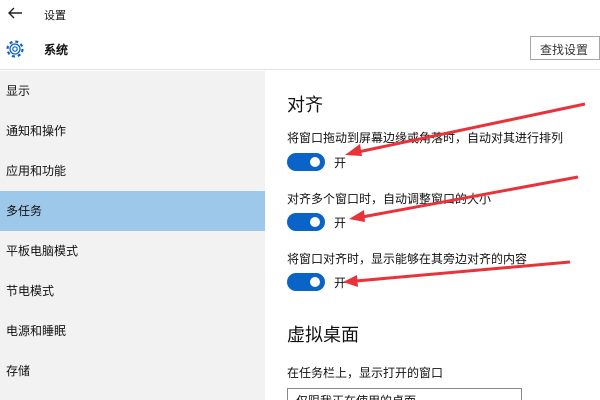 This screenshot has width=600, height=400. Describe the element at coordinates (306, 162) in the screenshot. I see `snap-option-1-toggle` at that location.